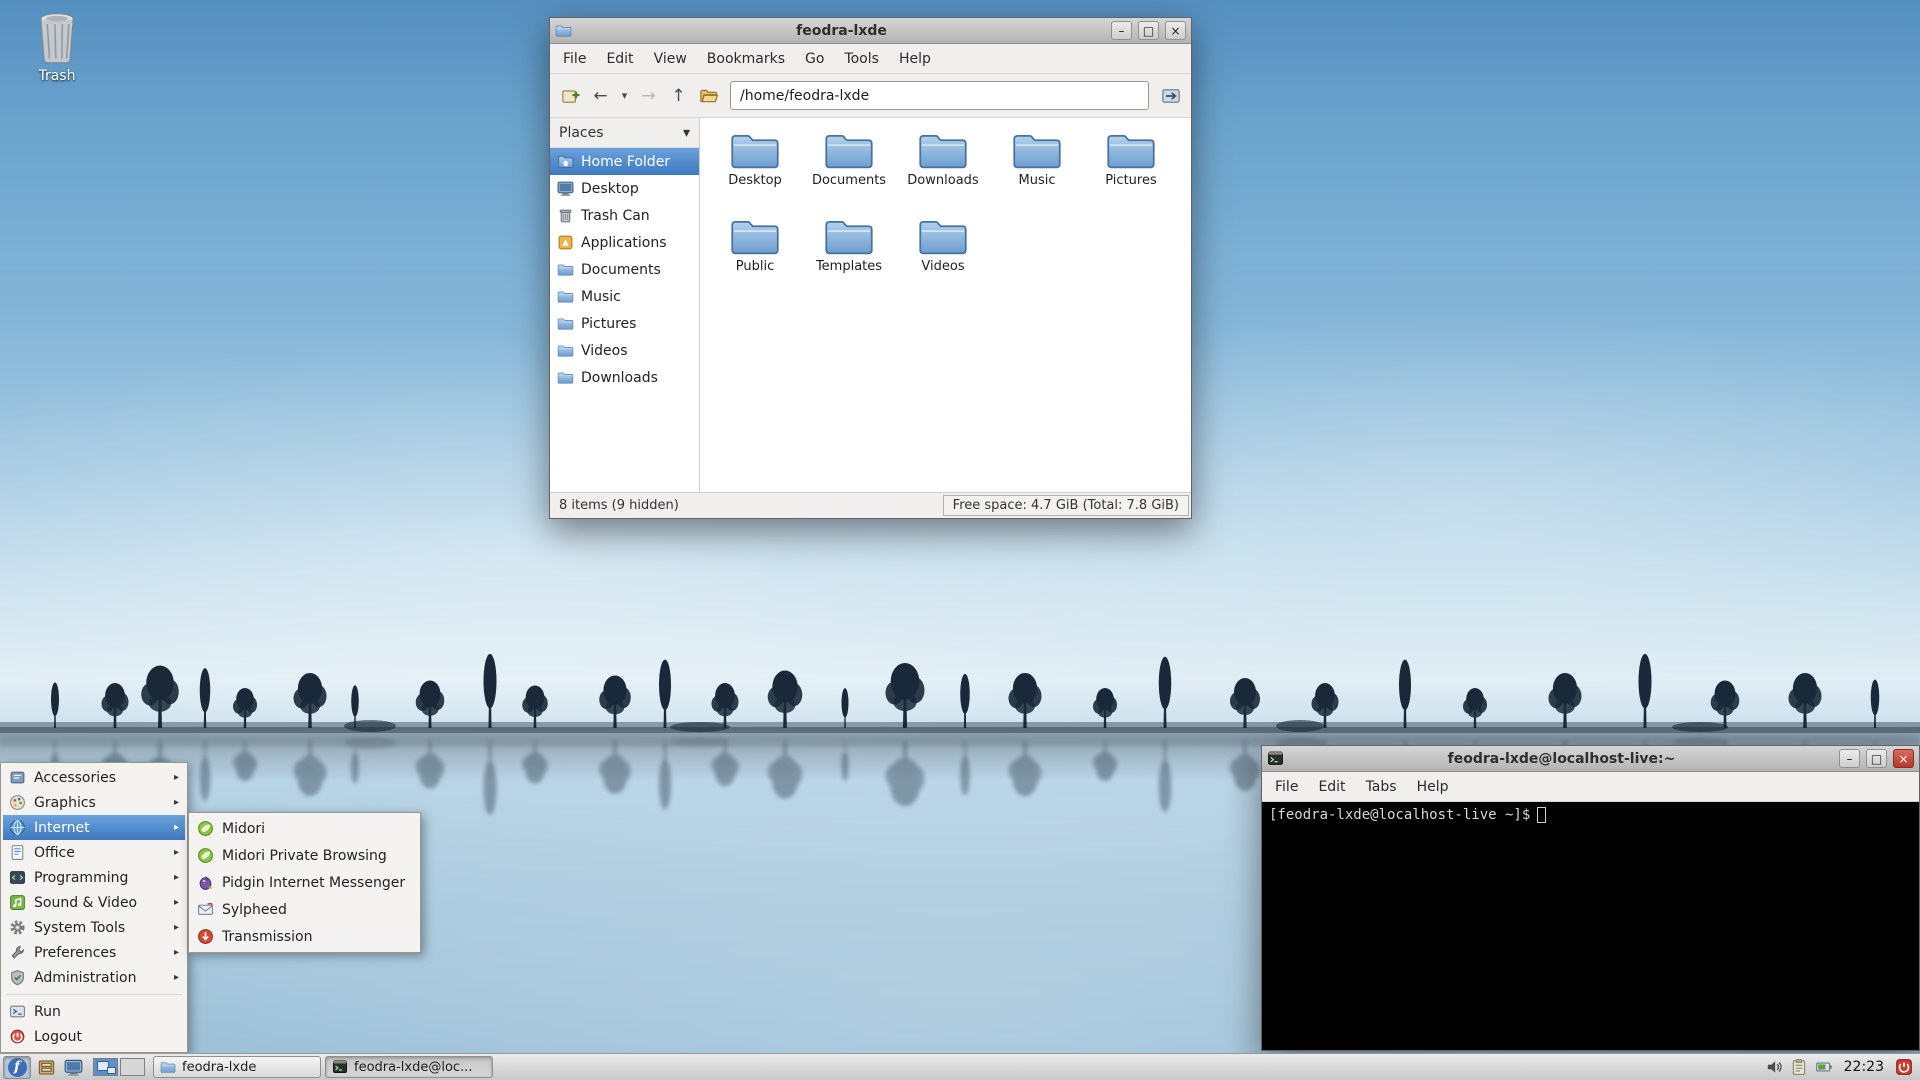 The image size is (1920, 1080). I want to click on sidebar-item-pictures: Pictures, so click(624, 323).